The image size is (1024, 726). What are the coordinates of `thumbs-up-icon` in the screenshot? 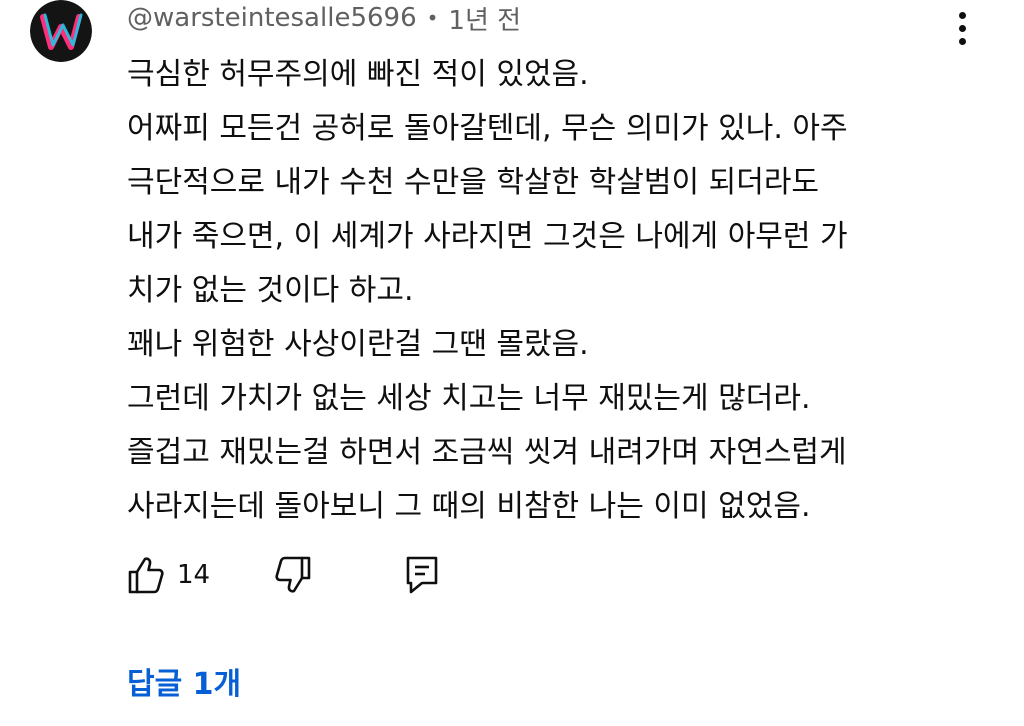 It's located at (146, 575).